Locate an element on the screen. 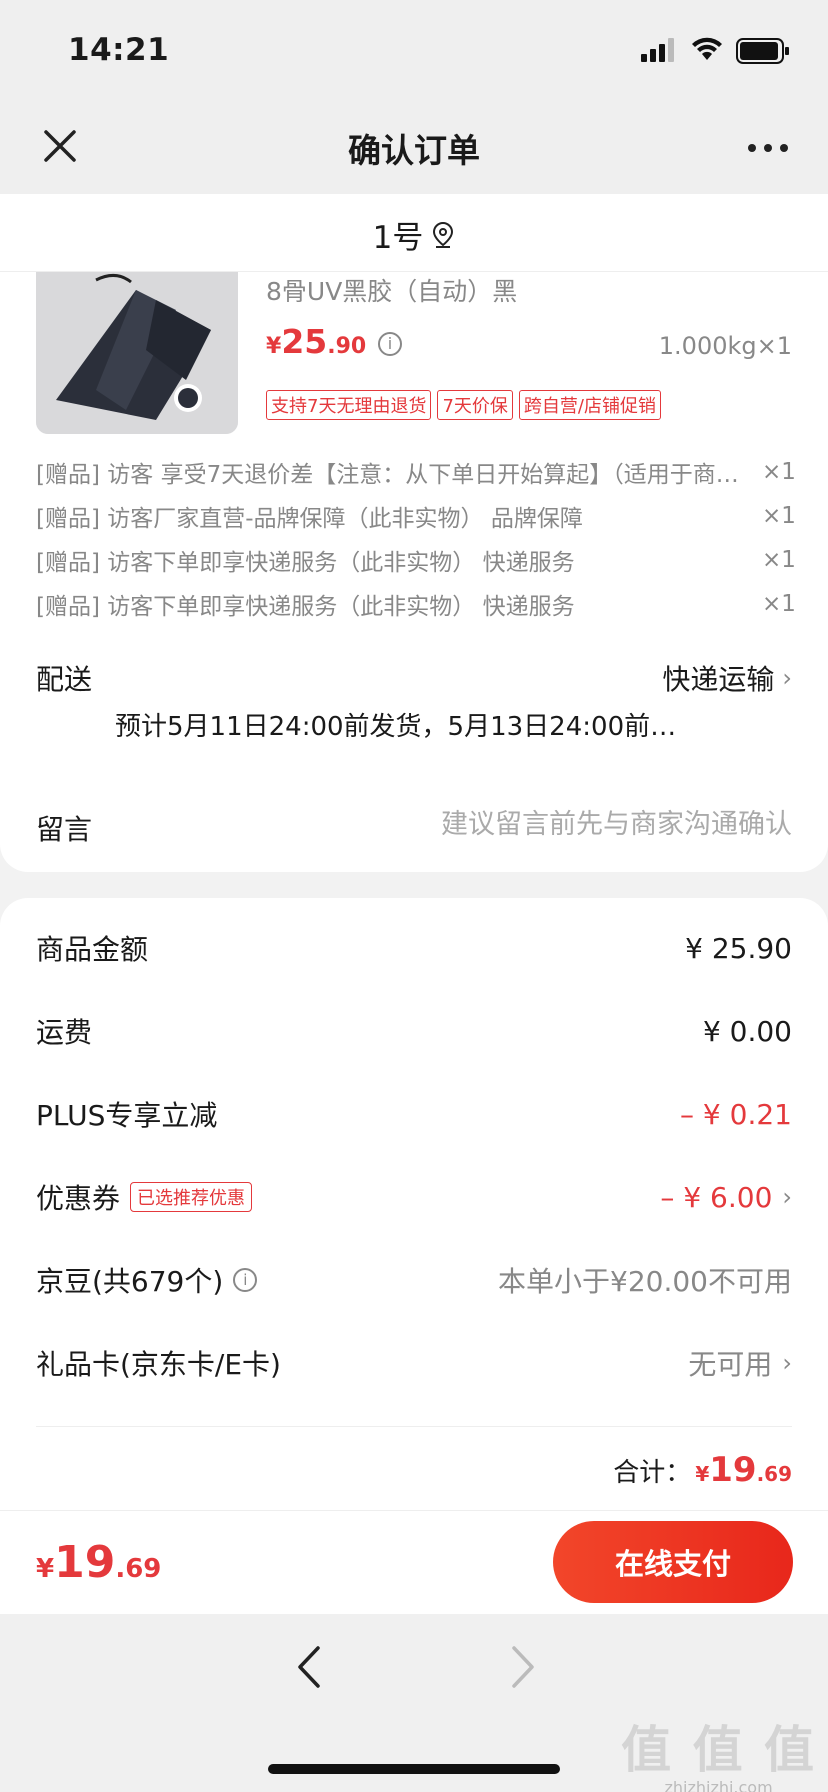 This screenshot has width=828, height=1792. product-spec: 8骨UV黑胶（自动）黑 is located at coordinates (392, 291).